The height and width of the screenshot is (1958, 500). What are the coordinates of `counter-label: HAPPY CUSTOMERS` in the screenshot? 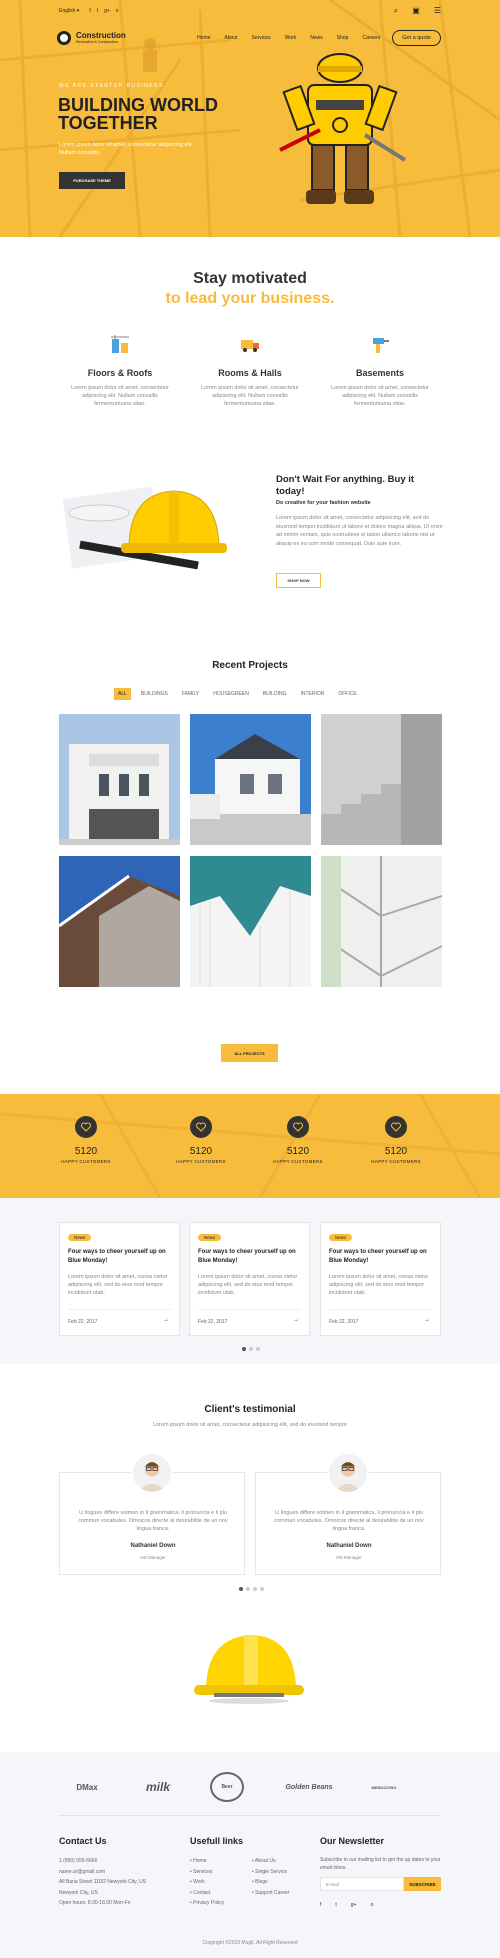 It's located at (86, 1161).